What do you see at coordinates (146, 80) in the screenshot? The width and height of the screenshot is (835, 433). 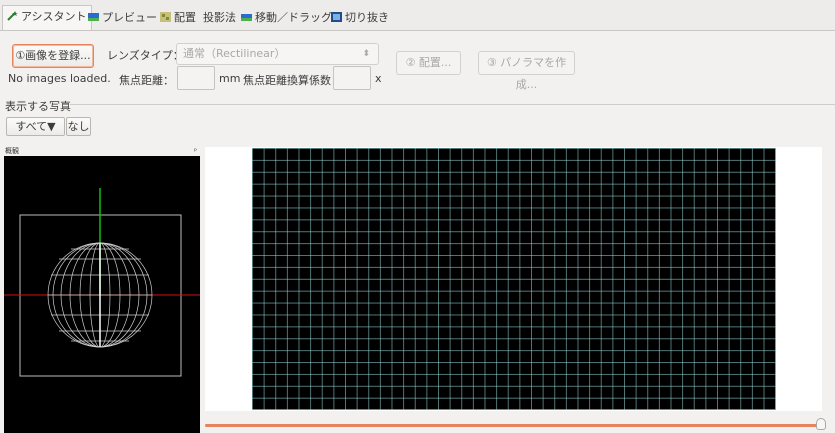 I see `focal-length-label: 焦点距離：` at bounding box center [146, 80].